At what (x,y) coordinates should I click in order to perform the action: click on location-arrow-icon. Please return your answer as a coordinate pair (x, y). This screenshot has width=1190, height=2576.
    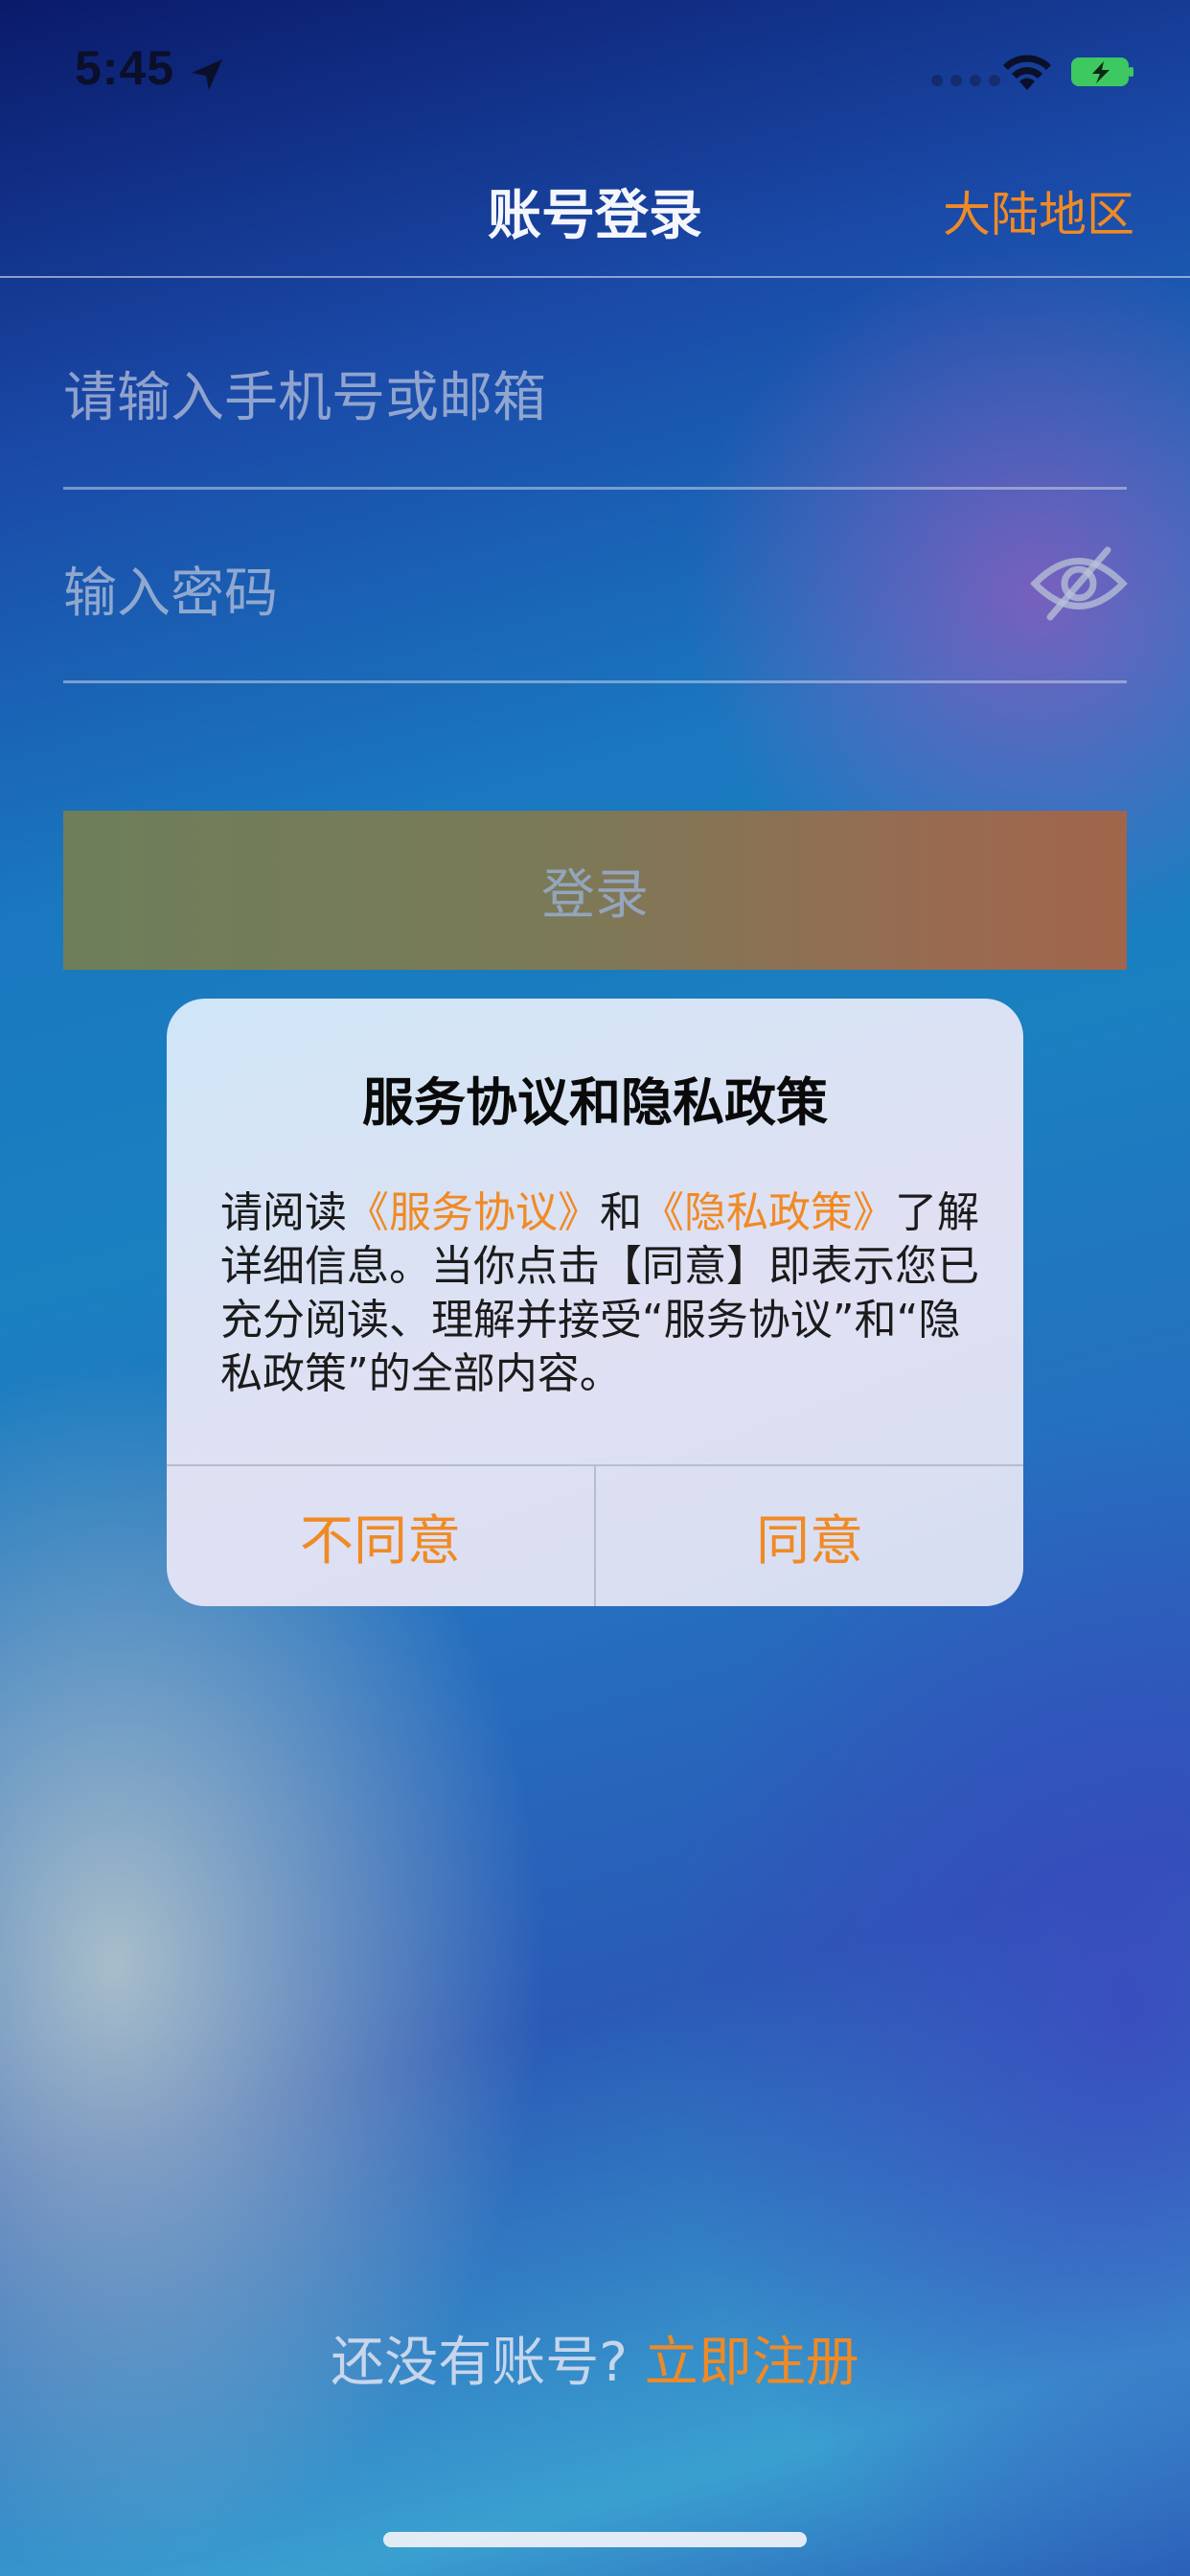
    Looking at the image, I should click on (207, 74).